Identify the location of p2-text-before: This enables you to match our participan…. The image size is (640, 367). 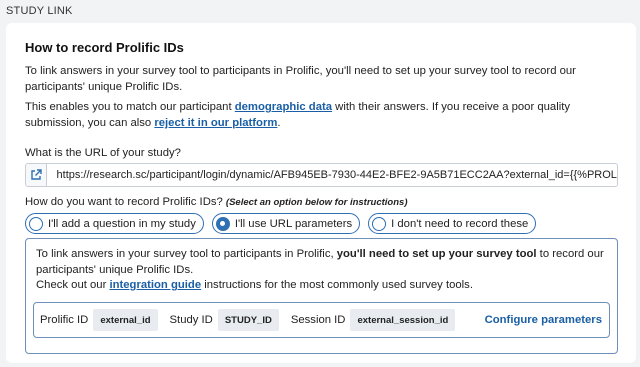
(130, 107).